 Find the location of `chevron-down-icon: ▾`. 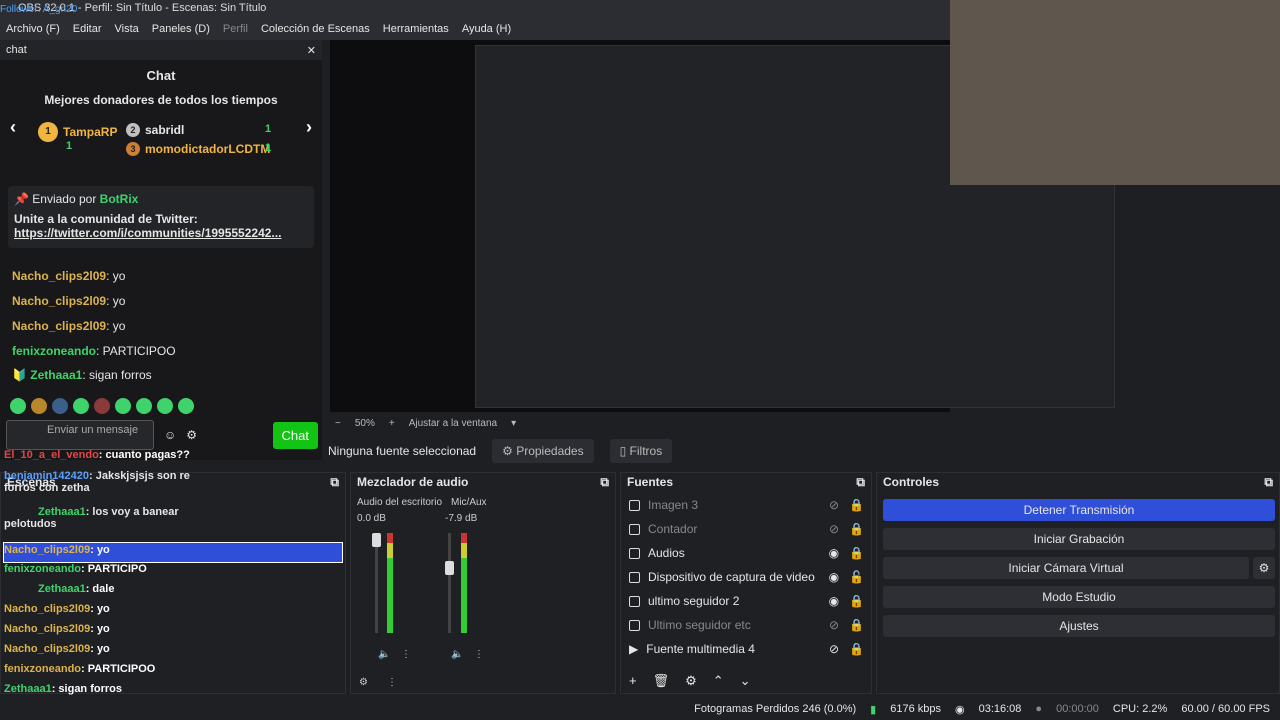

chevron-down-icon: ▾ is located at coordinates (513, 423).